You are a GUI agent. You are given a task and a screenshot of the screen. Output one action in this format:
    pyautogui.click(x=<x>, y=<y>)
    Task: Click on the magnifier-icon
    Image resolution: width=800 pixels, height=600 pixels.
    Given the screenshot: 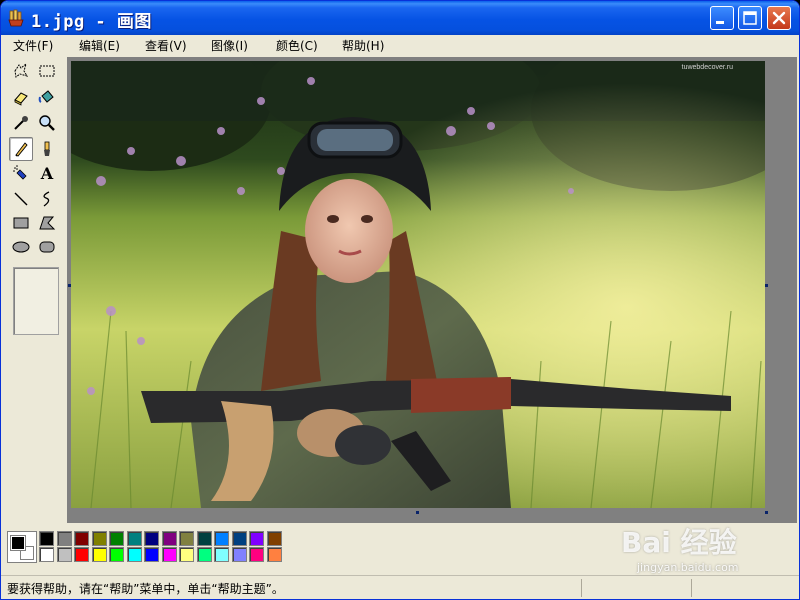 What is the action you would take?
    pyautogui.click(x=47, y=123)
    